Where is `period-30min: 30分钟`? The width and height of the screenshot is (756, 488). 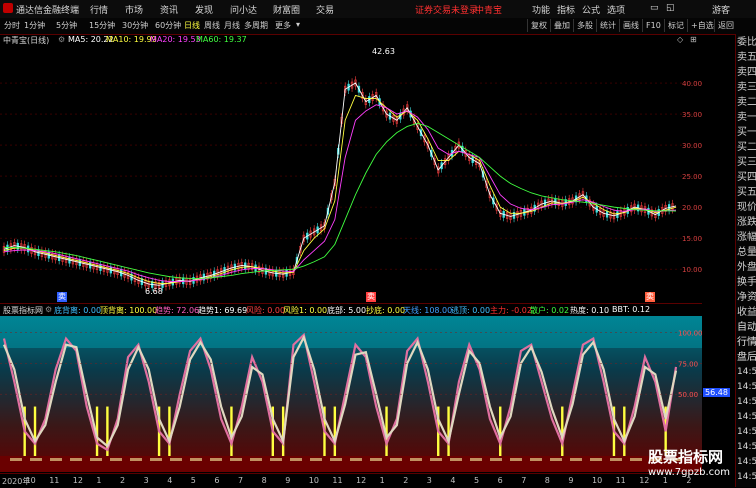 period-30min: 30分钟 is located at coordinates (135, 25).